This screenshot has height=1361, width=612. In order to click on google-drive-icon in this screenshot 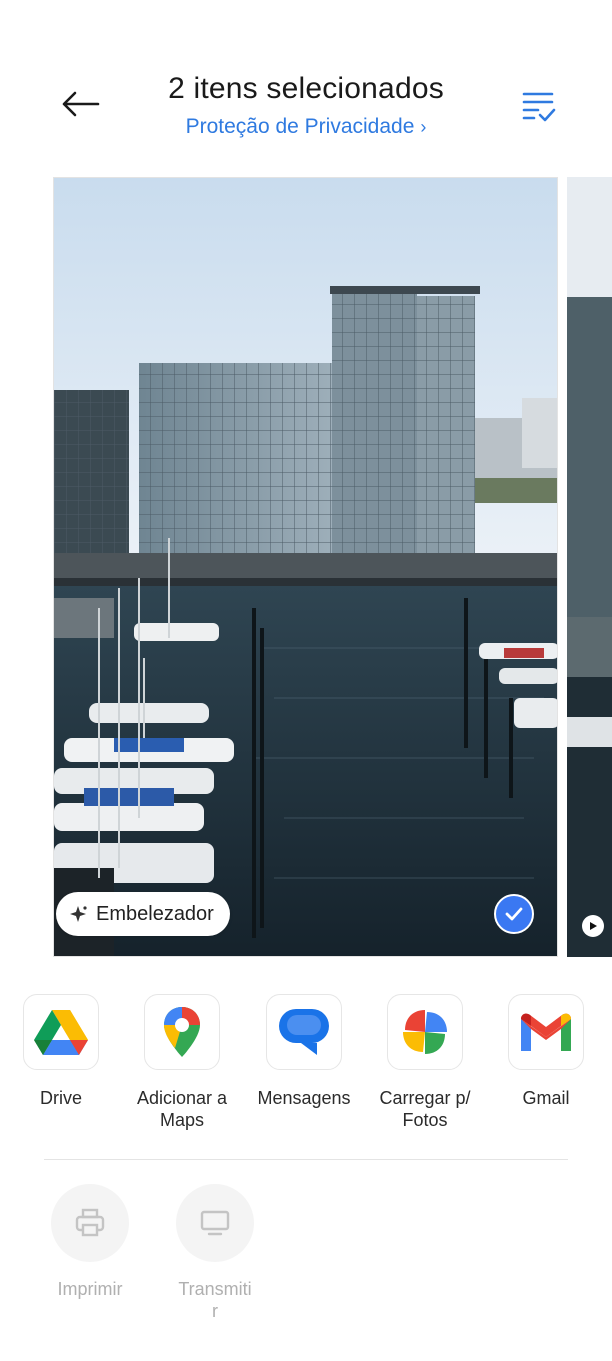, I will do `click(61, 1032)`.